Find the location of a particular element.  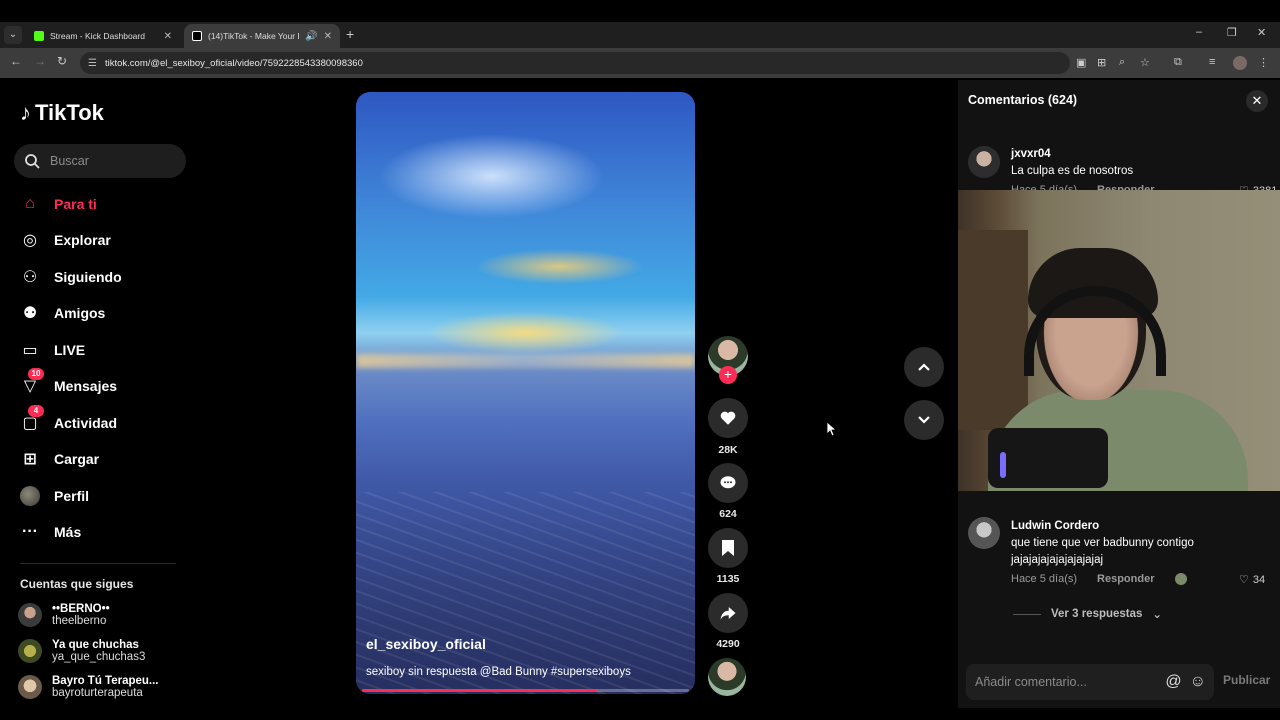

emoji-icon: ☺ is located at coordinates (1198, 682).